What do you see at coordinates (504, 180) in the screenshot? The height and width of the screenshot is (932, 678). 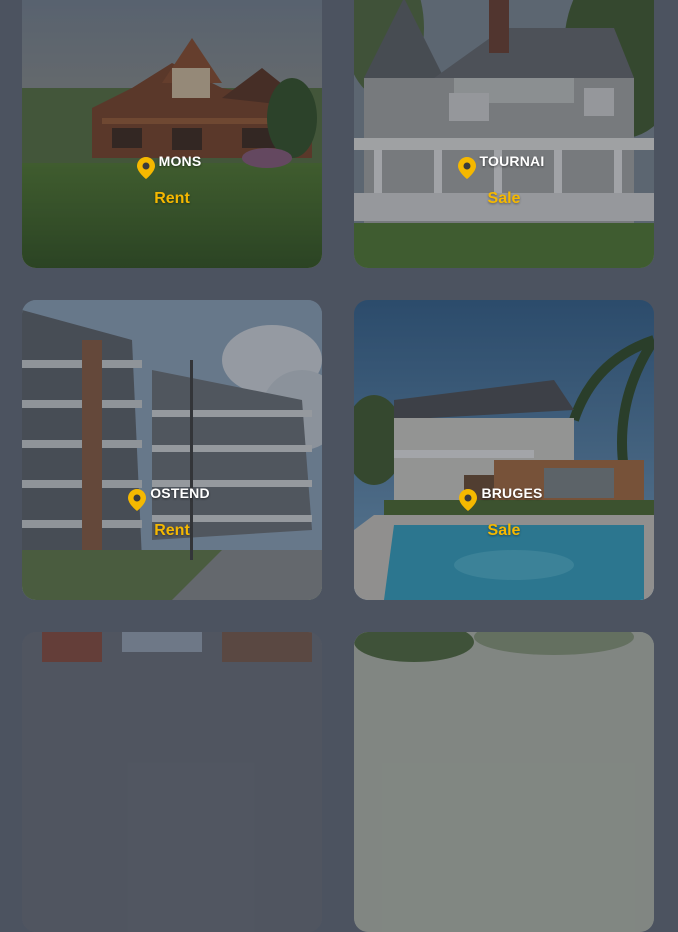 I see `listing-label: TOURNAI Sale` at bounding box center [504, 180].